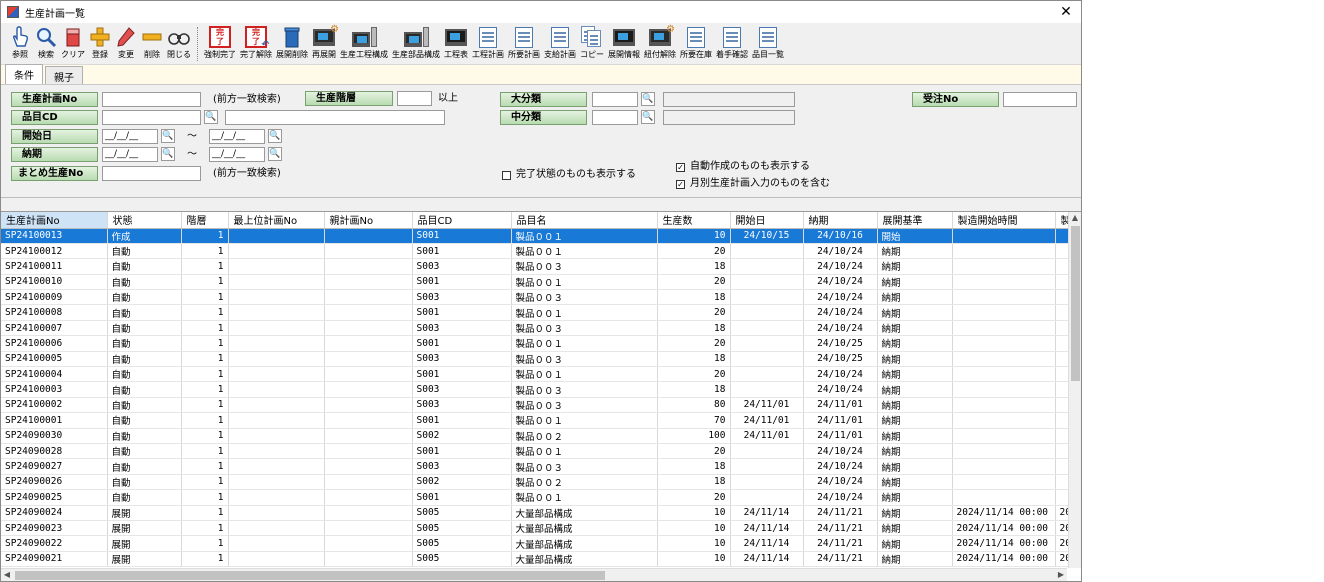 Image resolution: width=1324 pixels, height=582 pixels. I want to click on toolbar-button-14: 工程計画, so click(488, 44).